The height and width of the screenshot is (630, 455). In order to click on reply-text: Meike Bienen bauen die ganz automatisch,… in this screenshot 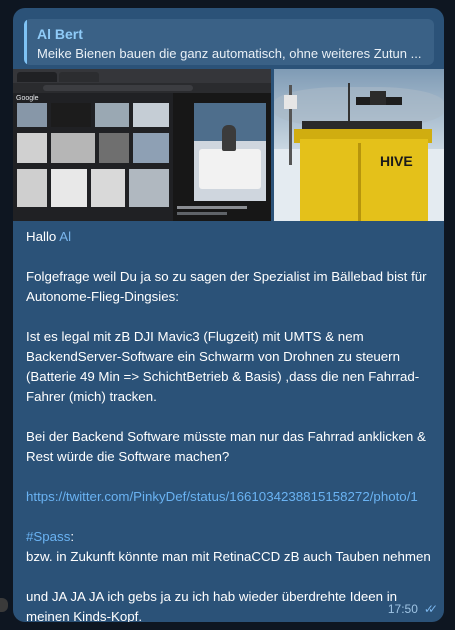, I will do `click(229, 53)`.